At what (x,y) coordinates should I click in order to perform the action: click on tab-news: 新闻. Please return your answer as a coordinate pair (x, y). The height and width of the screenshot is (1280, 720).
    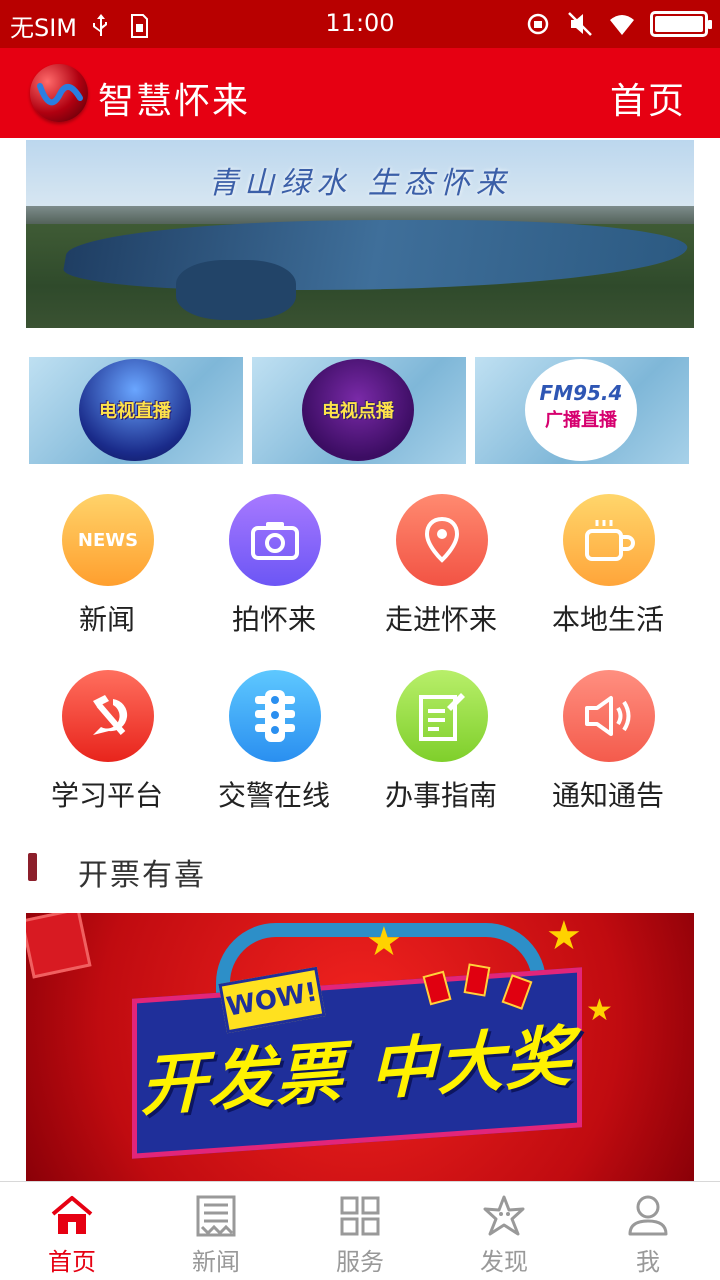
    Looking at the image, I should click on (216, 1231).